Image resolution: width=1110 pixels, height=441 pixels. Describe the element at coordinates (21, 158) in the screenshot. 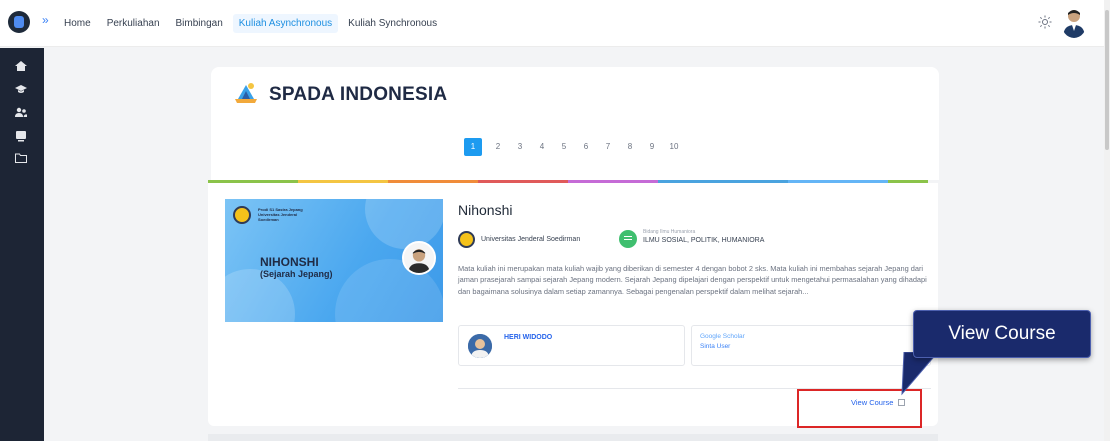

I see `folder-icon` at that location.